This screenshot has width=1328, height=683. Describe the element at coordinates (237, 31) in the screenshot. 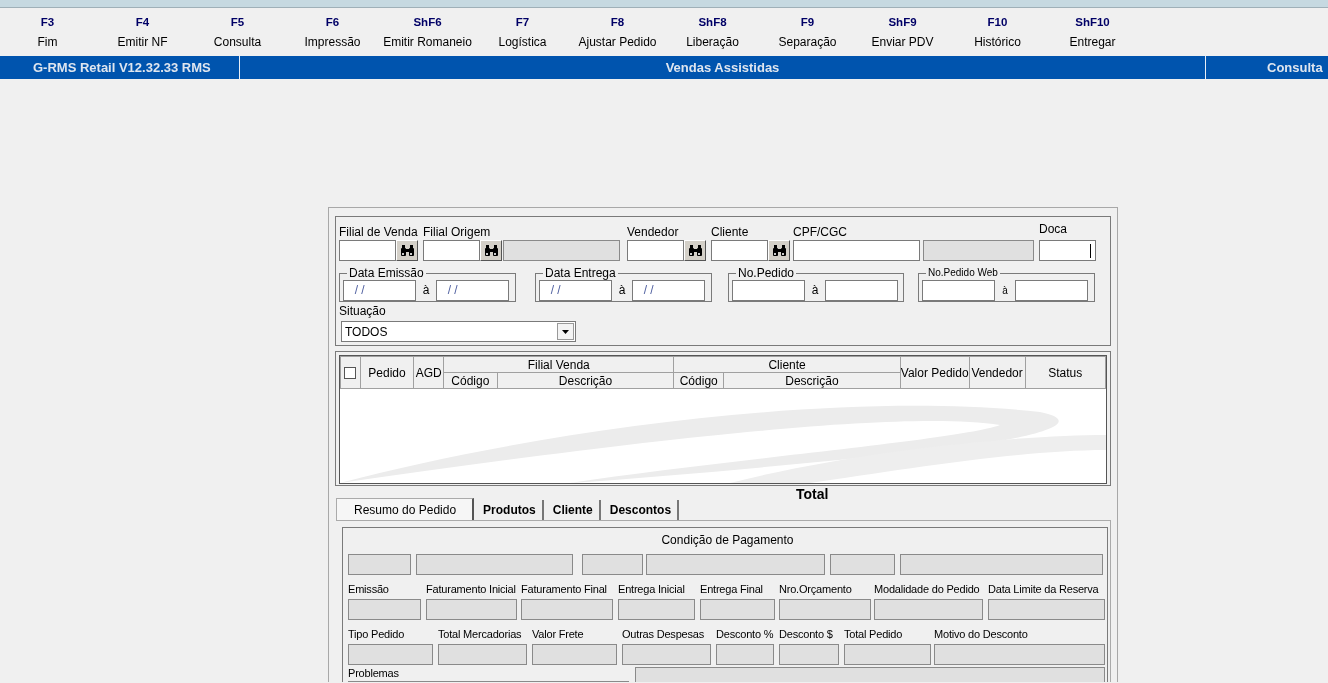

I see `function-key-button: F5 Consulta` at that location.